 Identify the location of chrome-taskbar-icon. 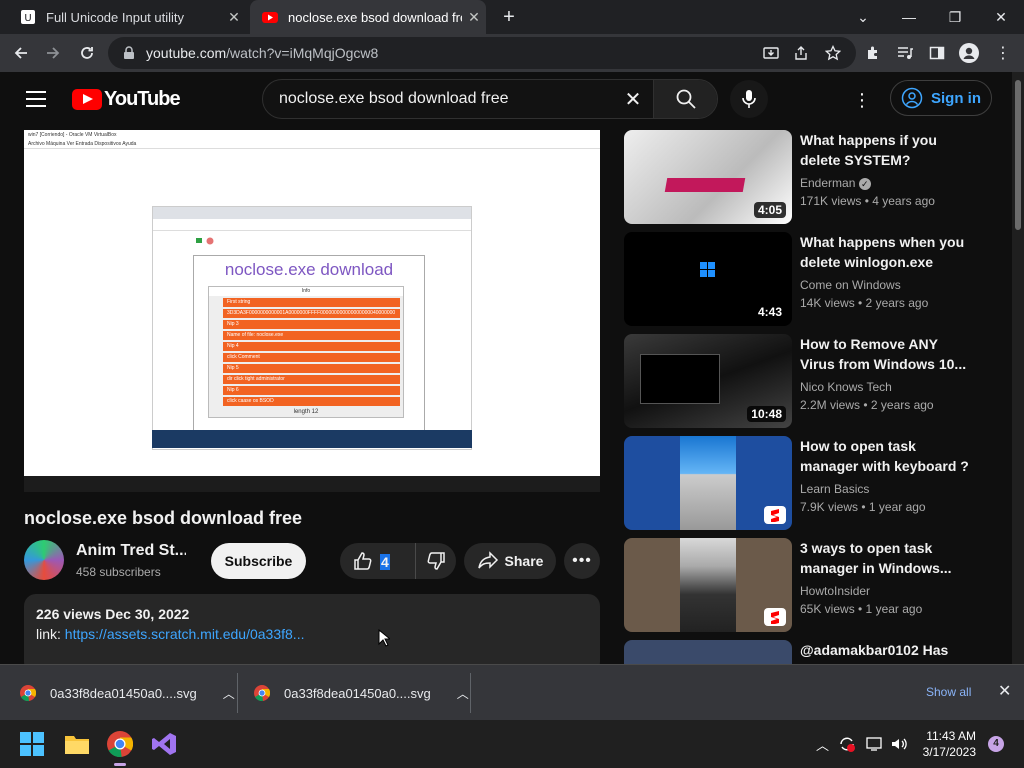
(120, 747).